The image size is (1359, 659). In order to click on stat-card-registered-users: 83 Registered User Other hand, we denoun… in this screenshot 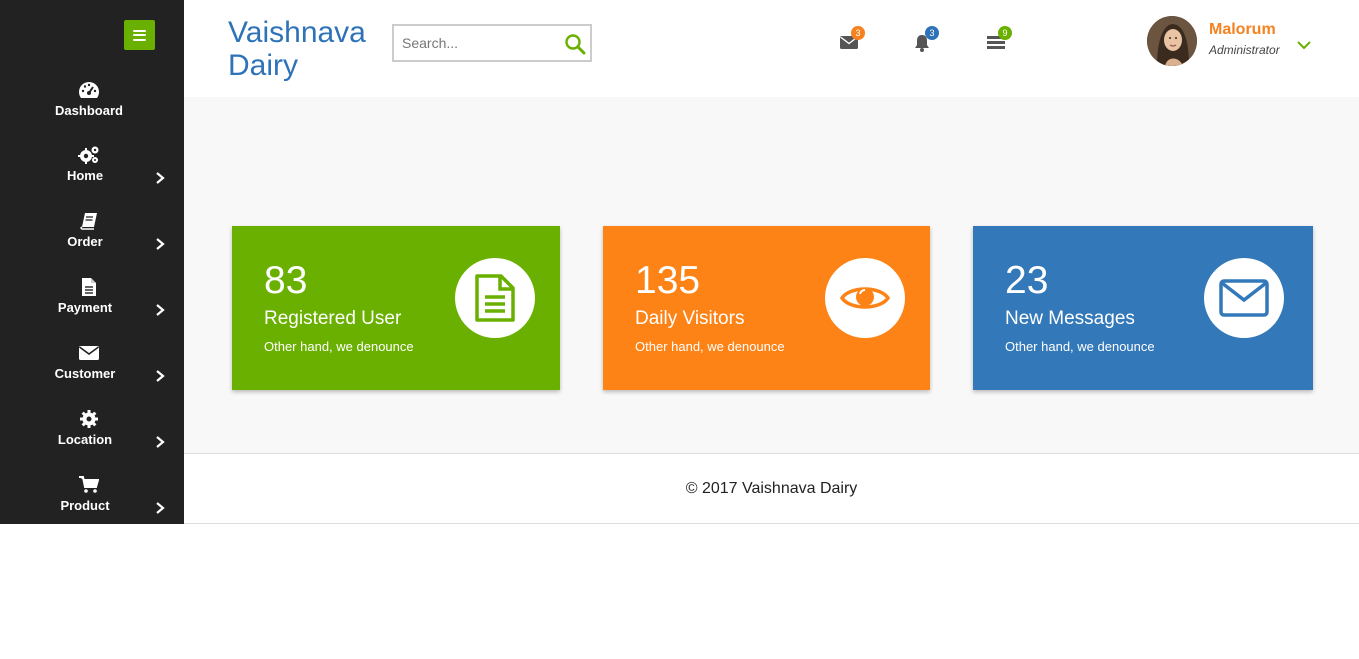, I will do `click(396, 308)`.